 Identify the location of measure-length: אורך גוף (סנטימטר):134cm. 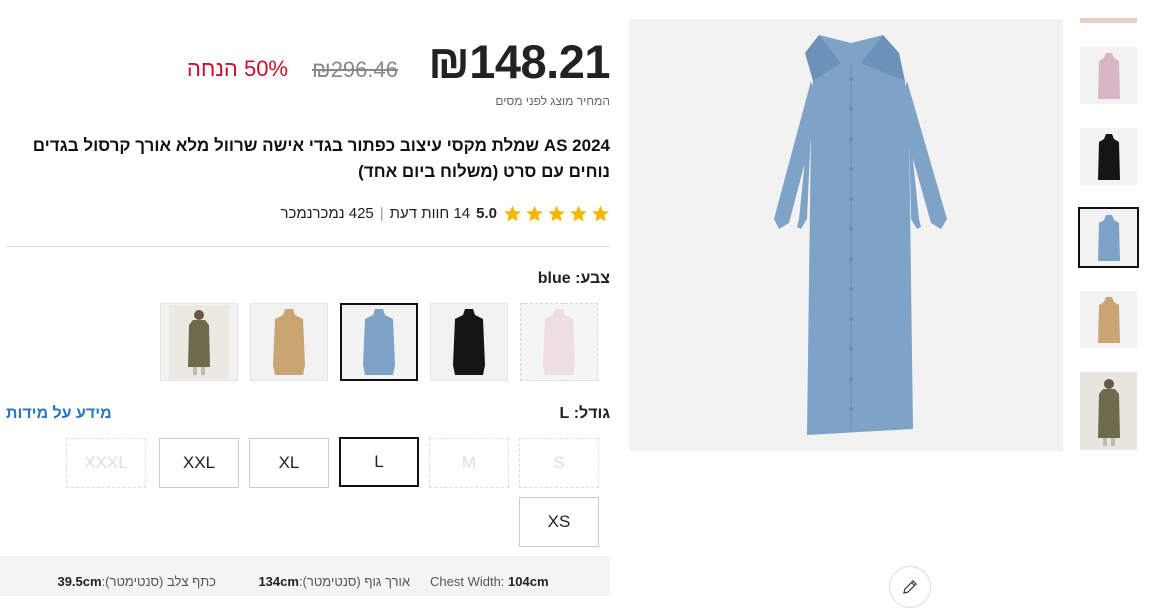
(326, 581).